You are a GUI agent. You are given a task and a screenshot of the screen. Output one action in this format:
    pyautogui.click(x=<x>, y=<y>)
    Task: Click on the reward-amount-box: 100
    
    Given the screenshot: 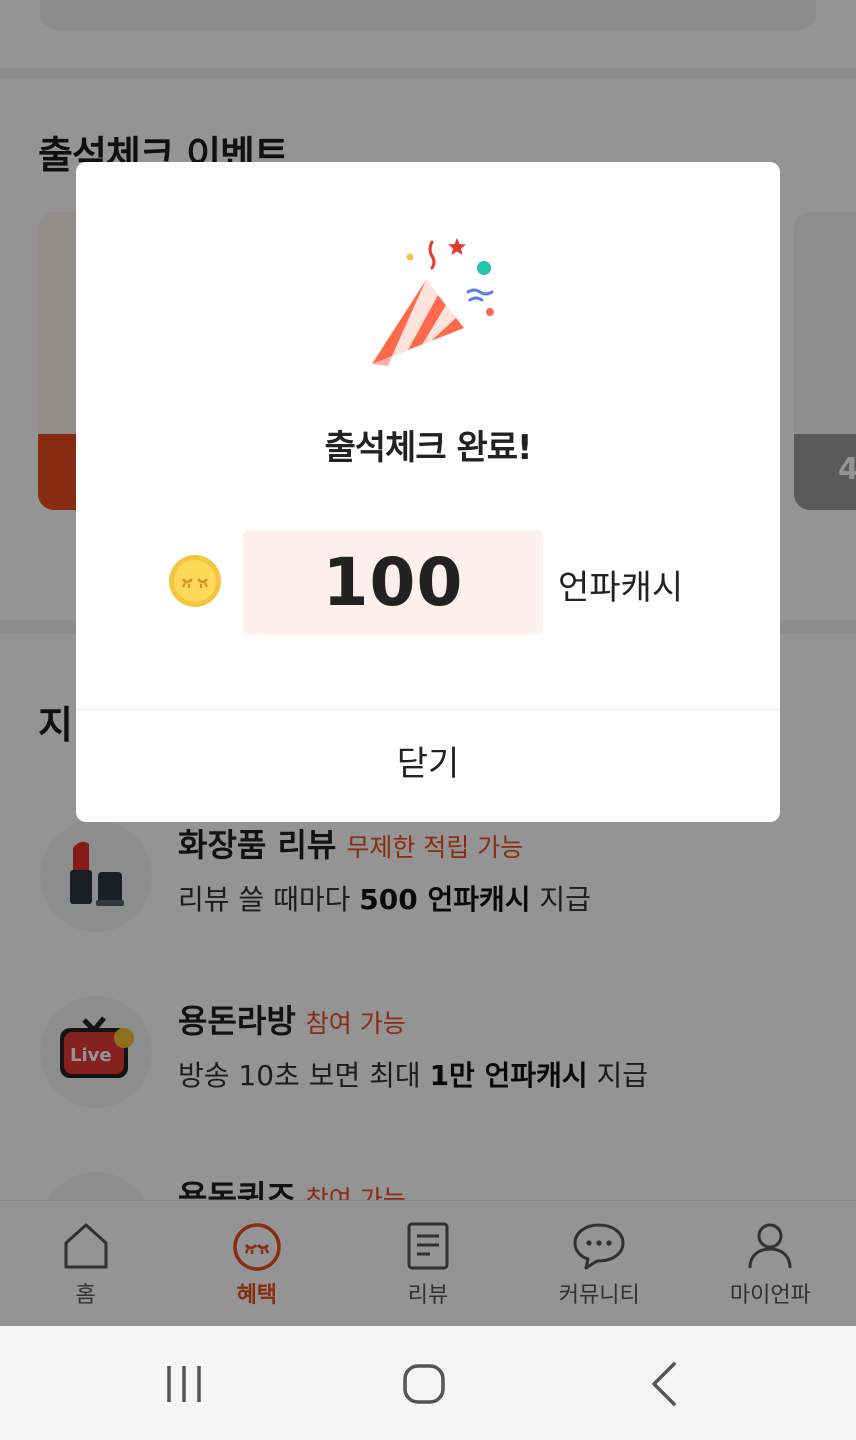 What is the action you would take?
    pyautogui.click(x=393, y=582)
    